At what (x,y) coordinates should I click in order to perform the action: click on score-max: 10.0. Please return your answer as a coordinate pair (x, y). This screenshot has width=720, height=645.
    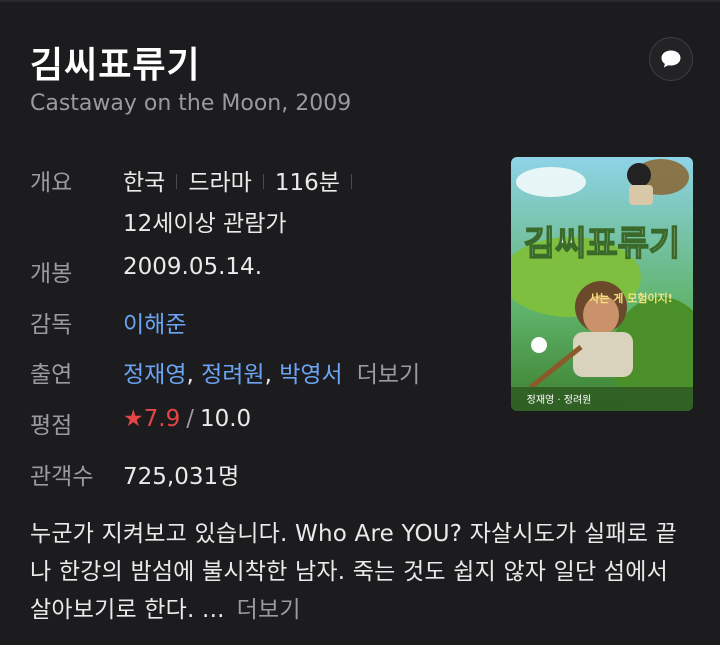
    Looking at the image, I should click on (225, 419).